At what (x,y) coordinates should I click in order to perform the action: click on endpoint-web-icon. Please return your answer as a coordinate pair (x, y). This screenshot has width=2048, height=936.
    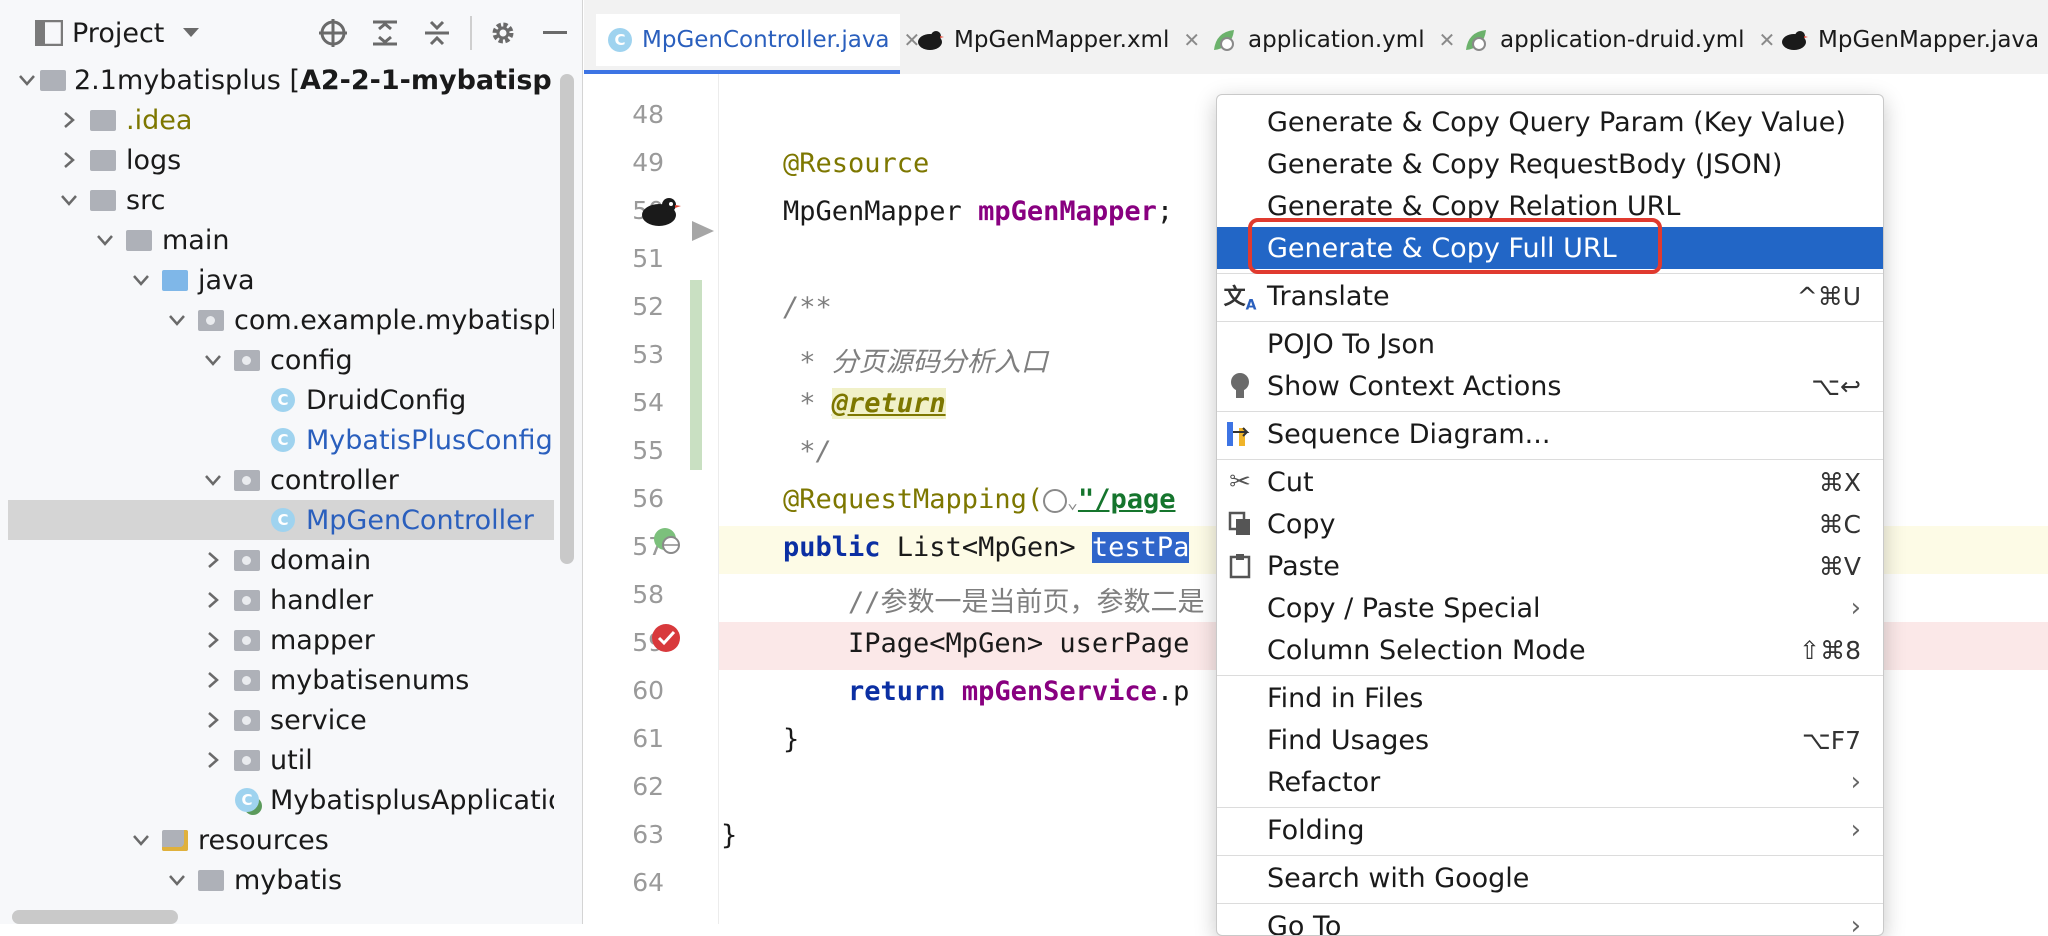
    Looking at the image, I should click on (667, 541).